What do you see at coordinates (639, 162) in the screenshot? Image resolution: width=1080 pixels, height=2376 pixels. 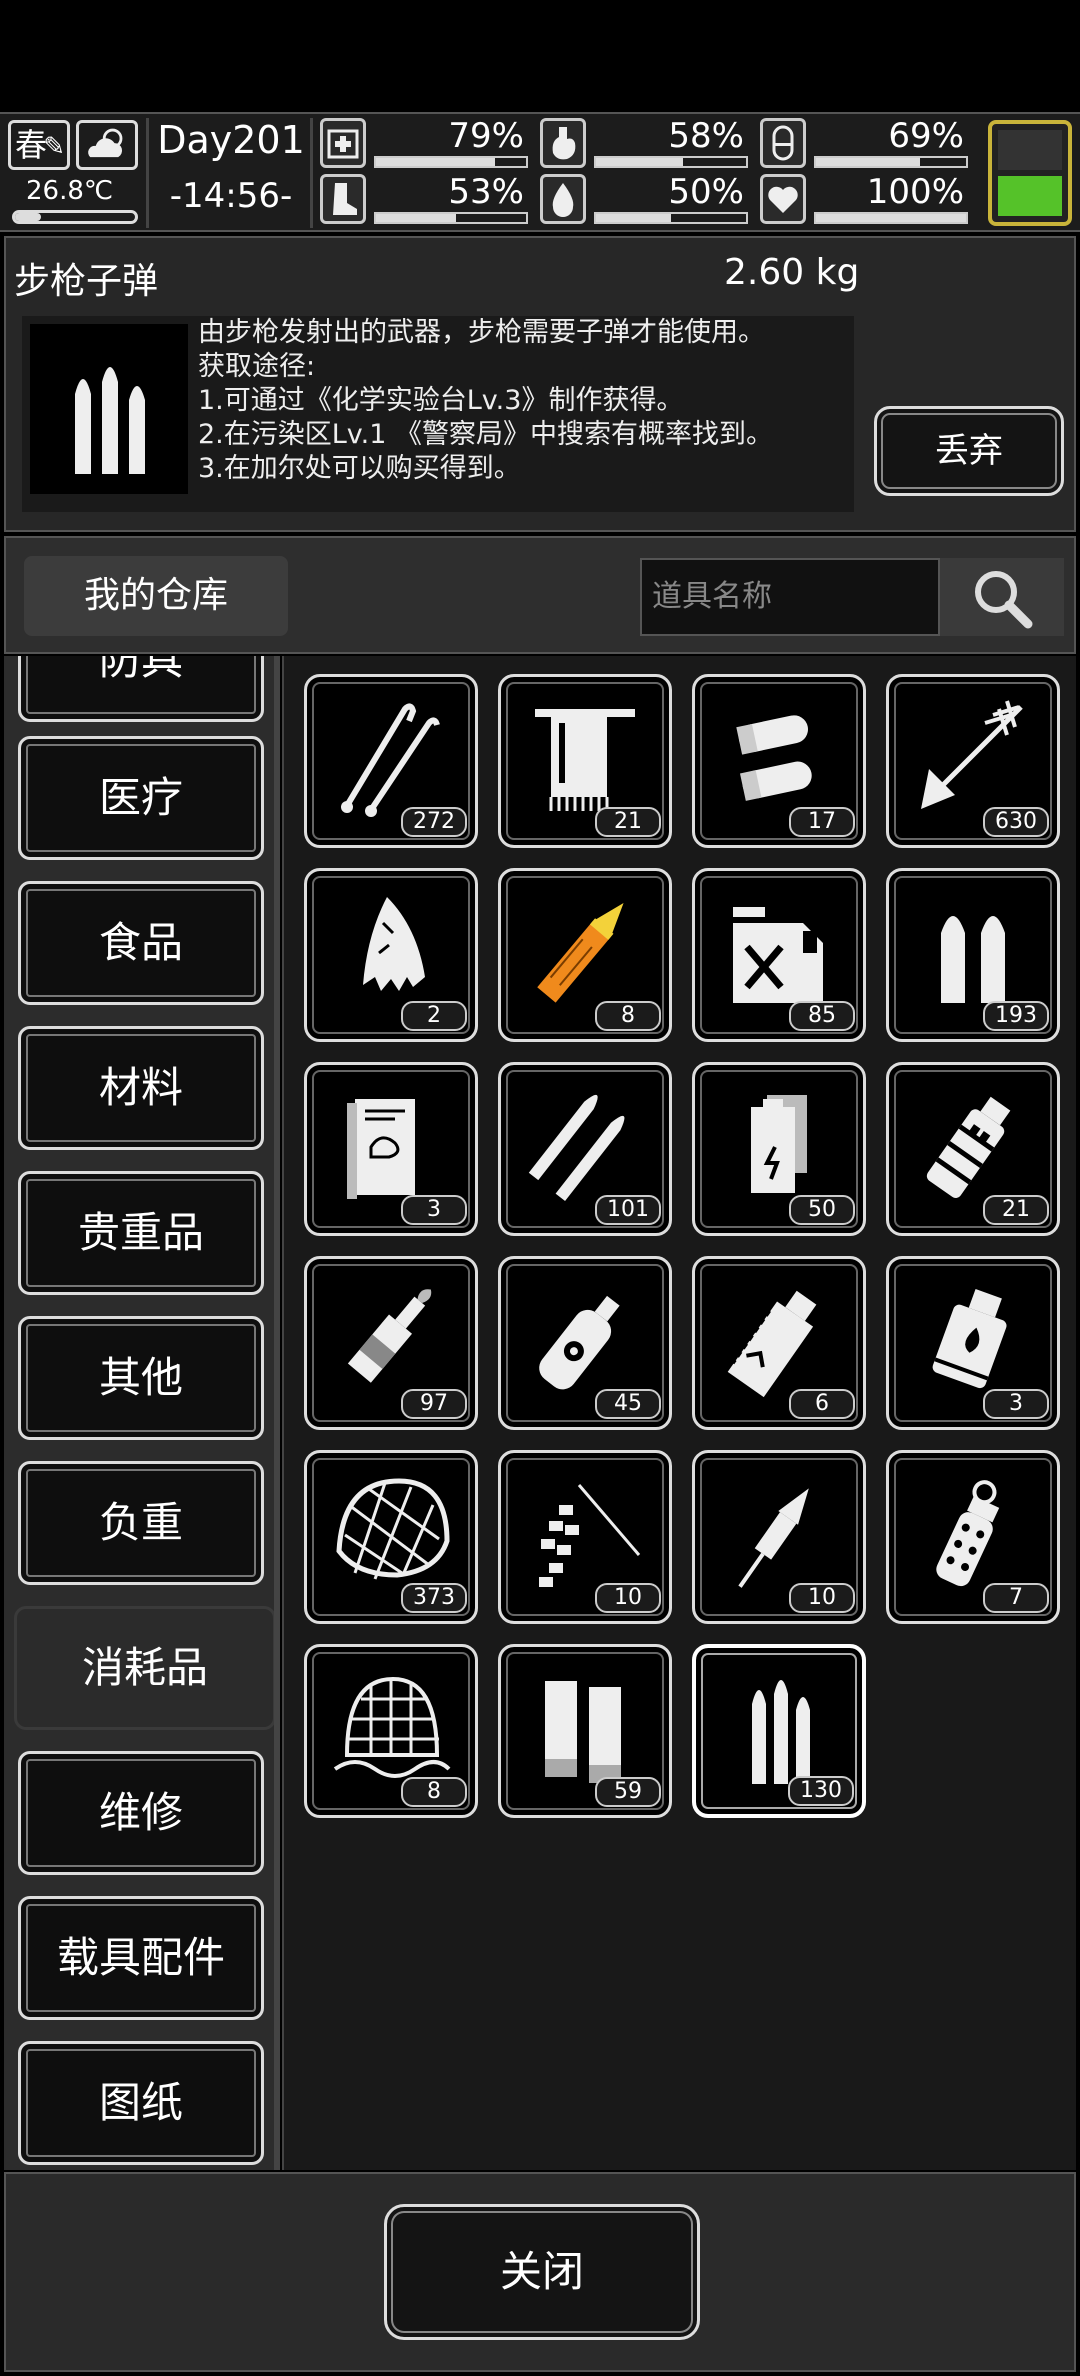 I see `hunger-bar-fill` at bounding box center [639, 162].